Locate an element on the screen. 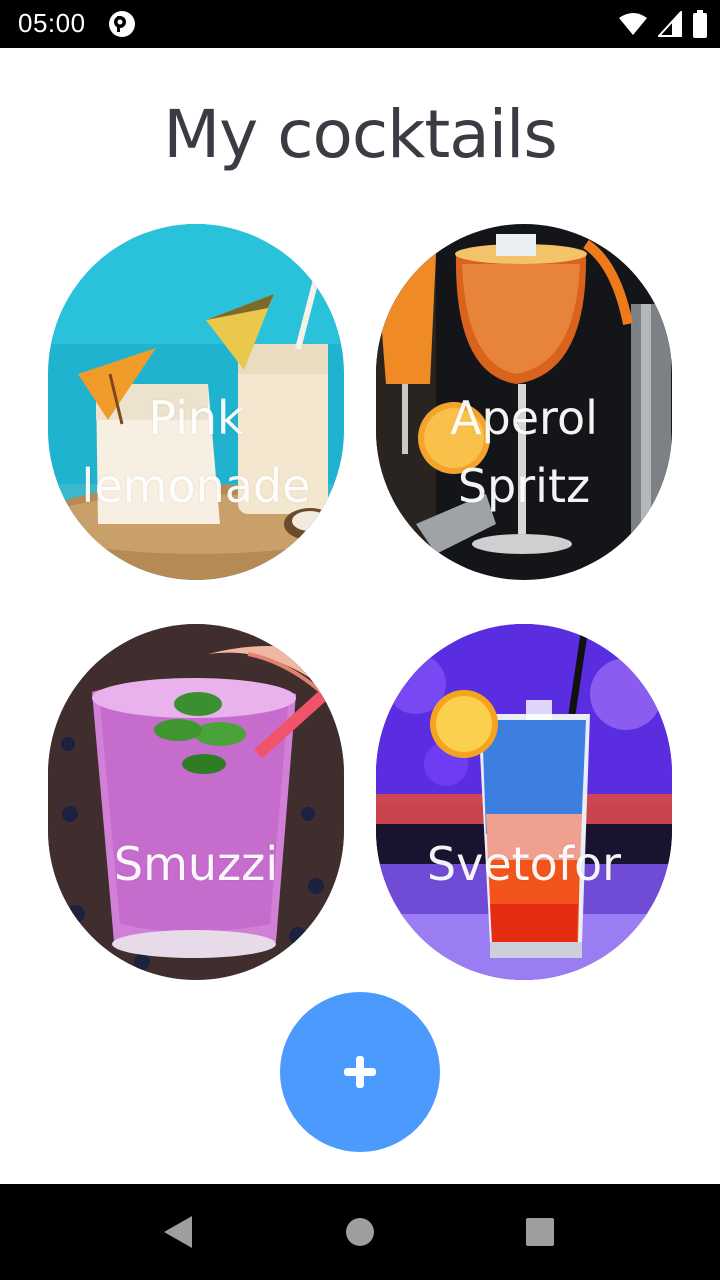  home-icon is located at coordinates (360, 1232).